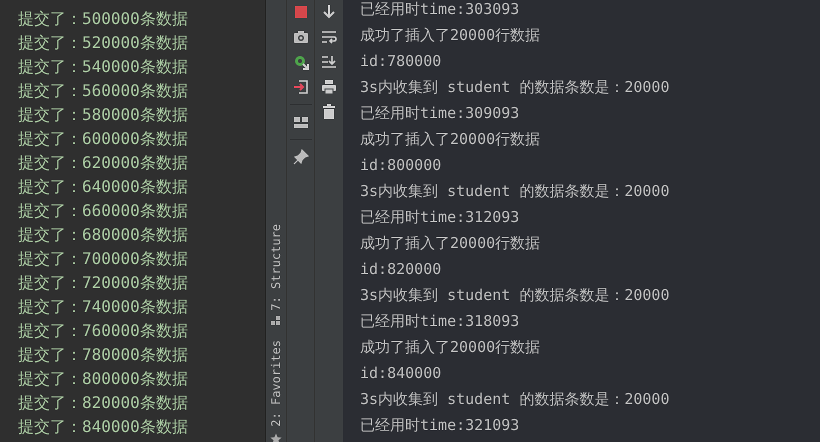 The height and width of the screenshot is (442, 820). What do you see at coordinates (103, 427) in the screenshot?
I see `log-line: 提交了：840000条数据` at bounding box center [103, 427].